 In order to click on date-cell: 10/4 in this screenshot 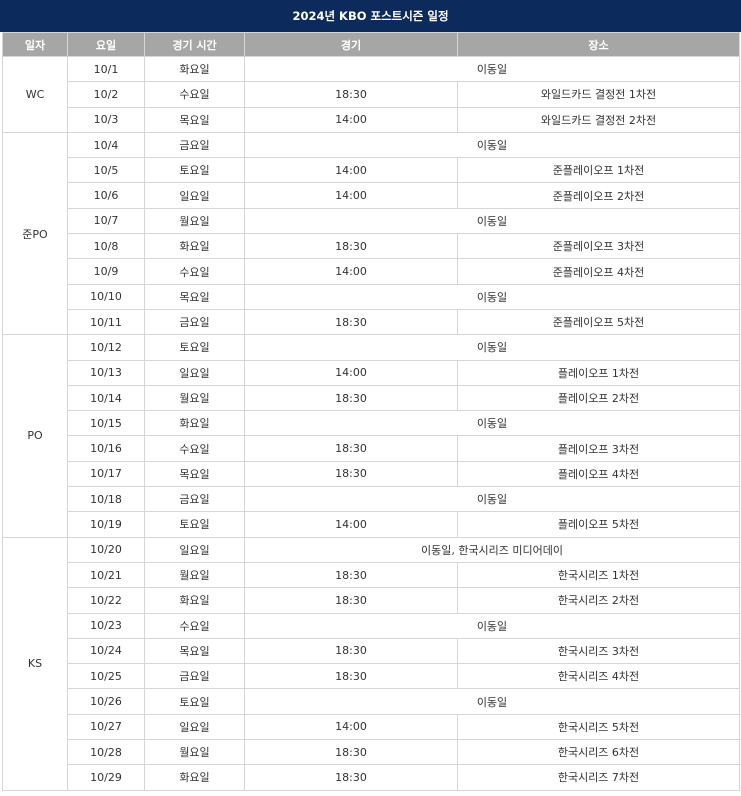, I will do `click(106, 145)`.